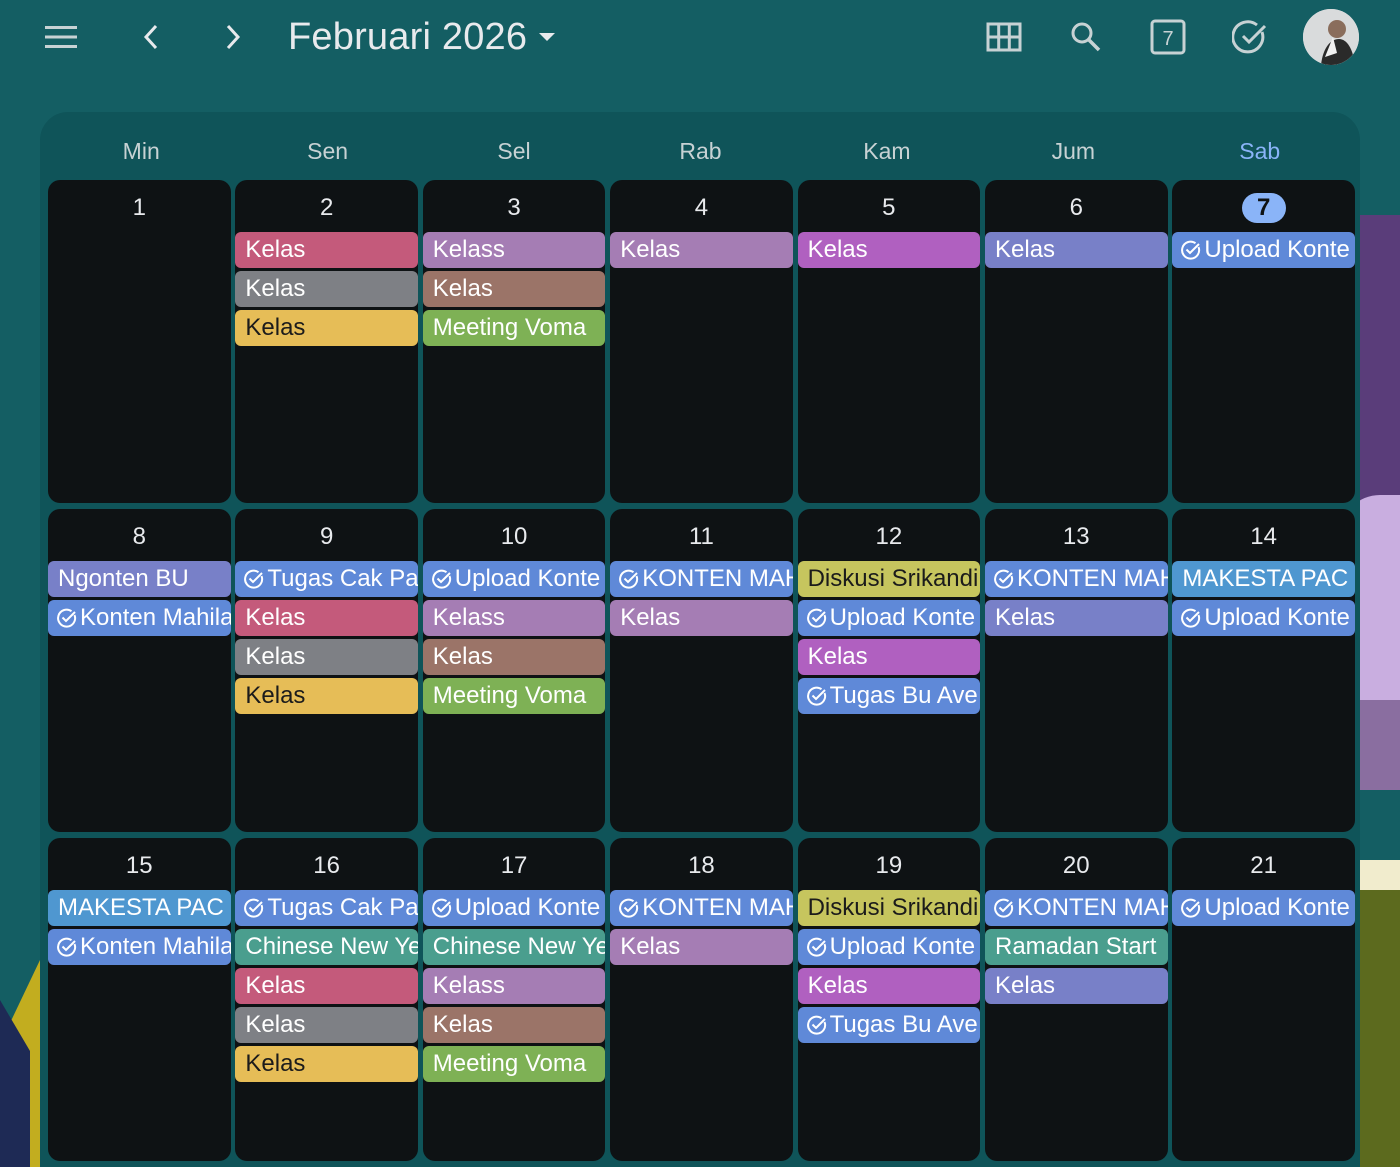  I want to click on month-selector: Februari 2026, so click(422, 37).